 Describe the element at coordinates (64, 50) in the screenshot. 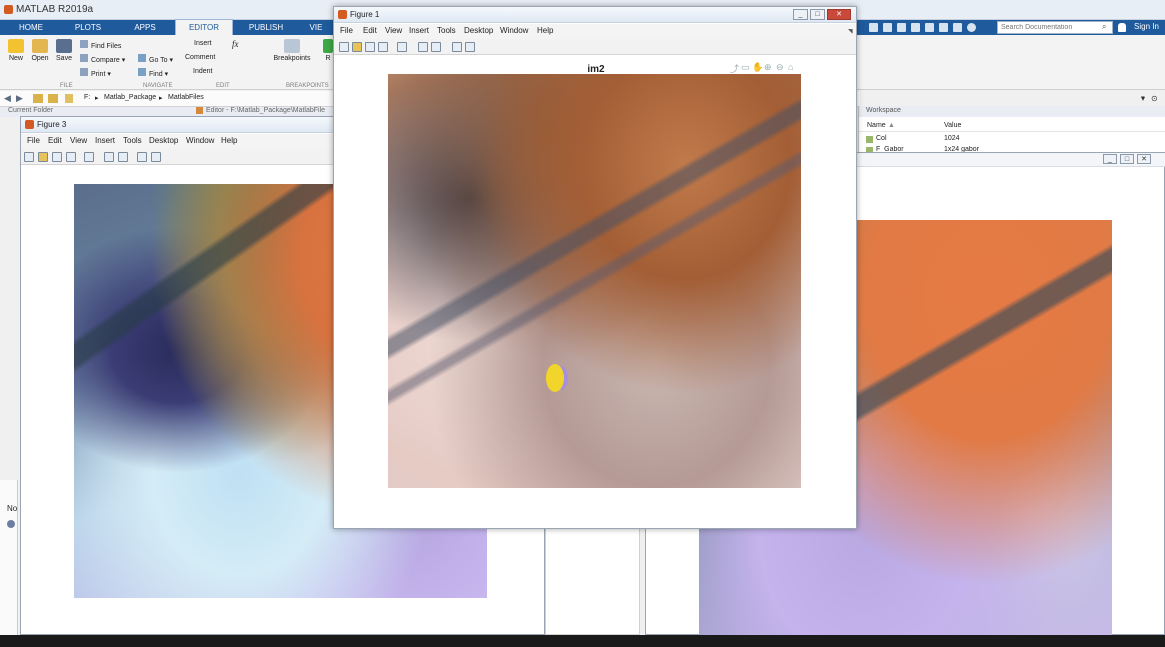

I see `save-button: Save` at that location.